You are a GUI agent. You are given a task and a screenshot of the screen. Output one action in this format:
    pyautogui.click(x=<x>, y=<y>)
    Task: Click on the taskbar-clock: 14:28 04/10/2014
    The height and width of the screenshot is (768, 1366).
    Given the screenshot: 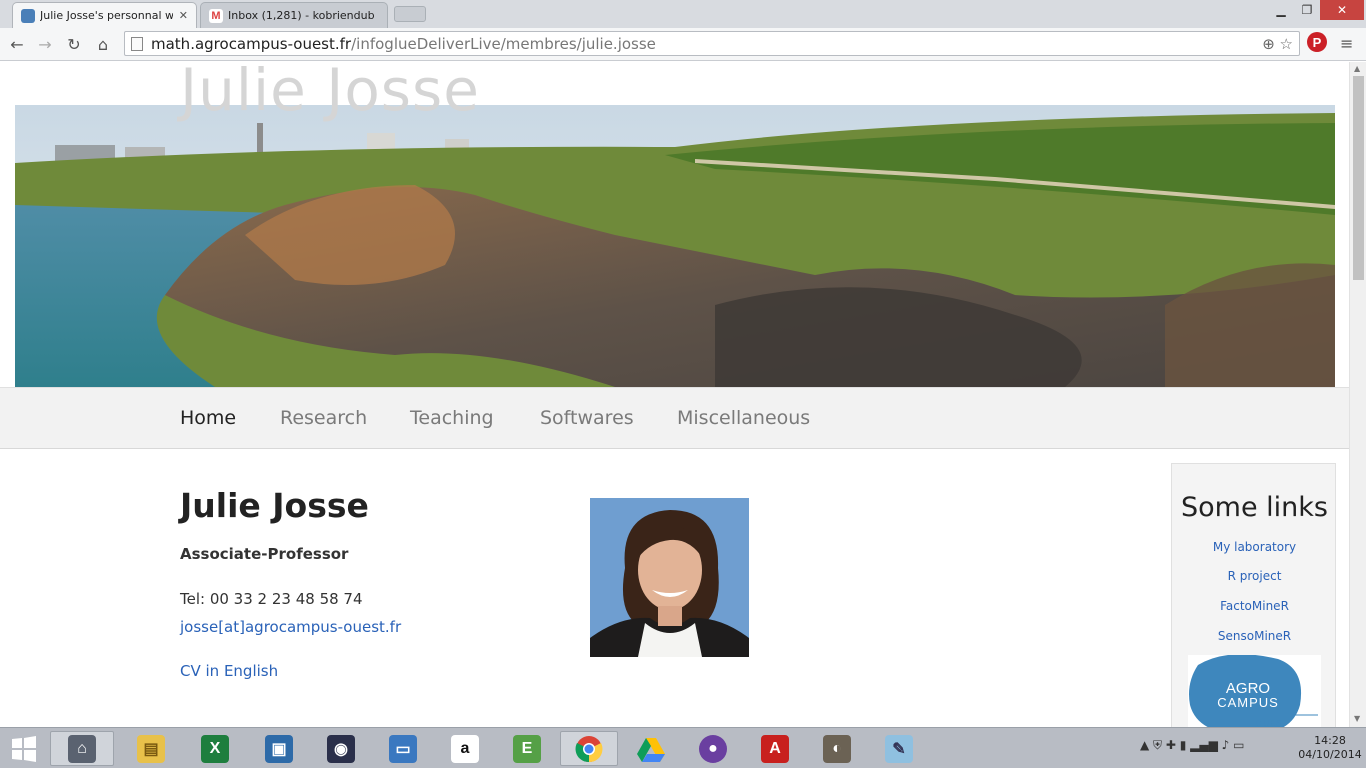 What is the action you would take?
    pyautogui.click(x=1330, y=748)
    